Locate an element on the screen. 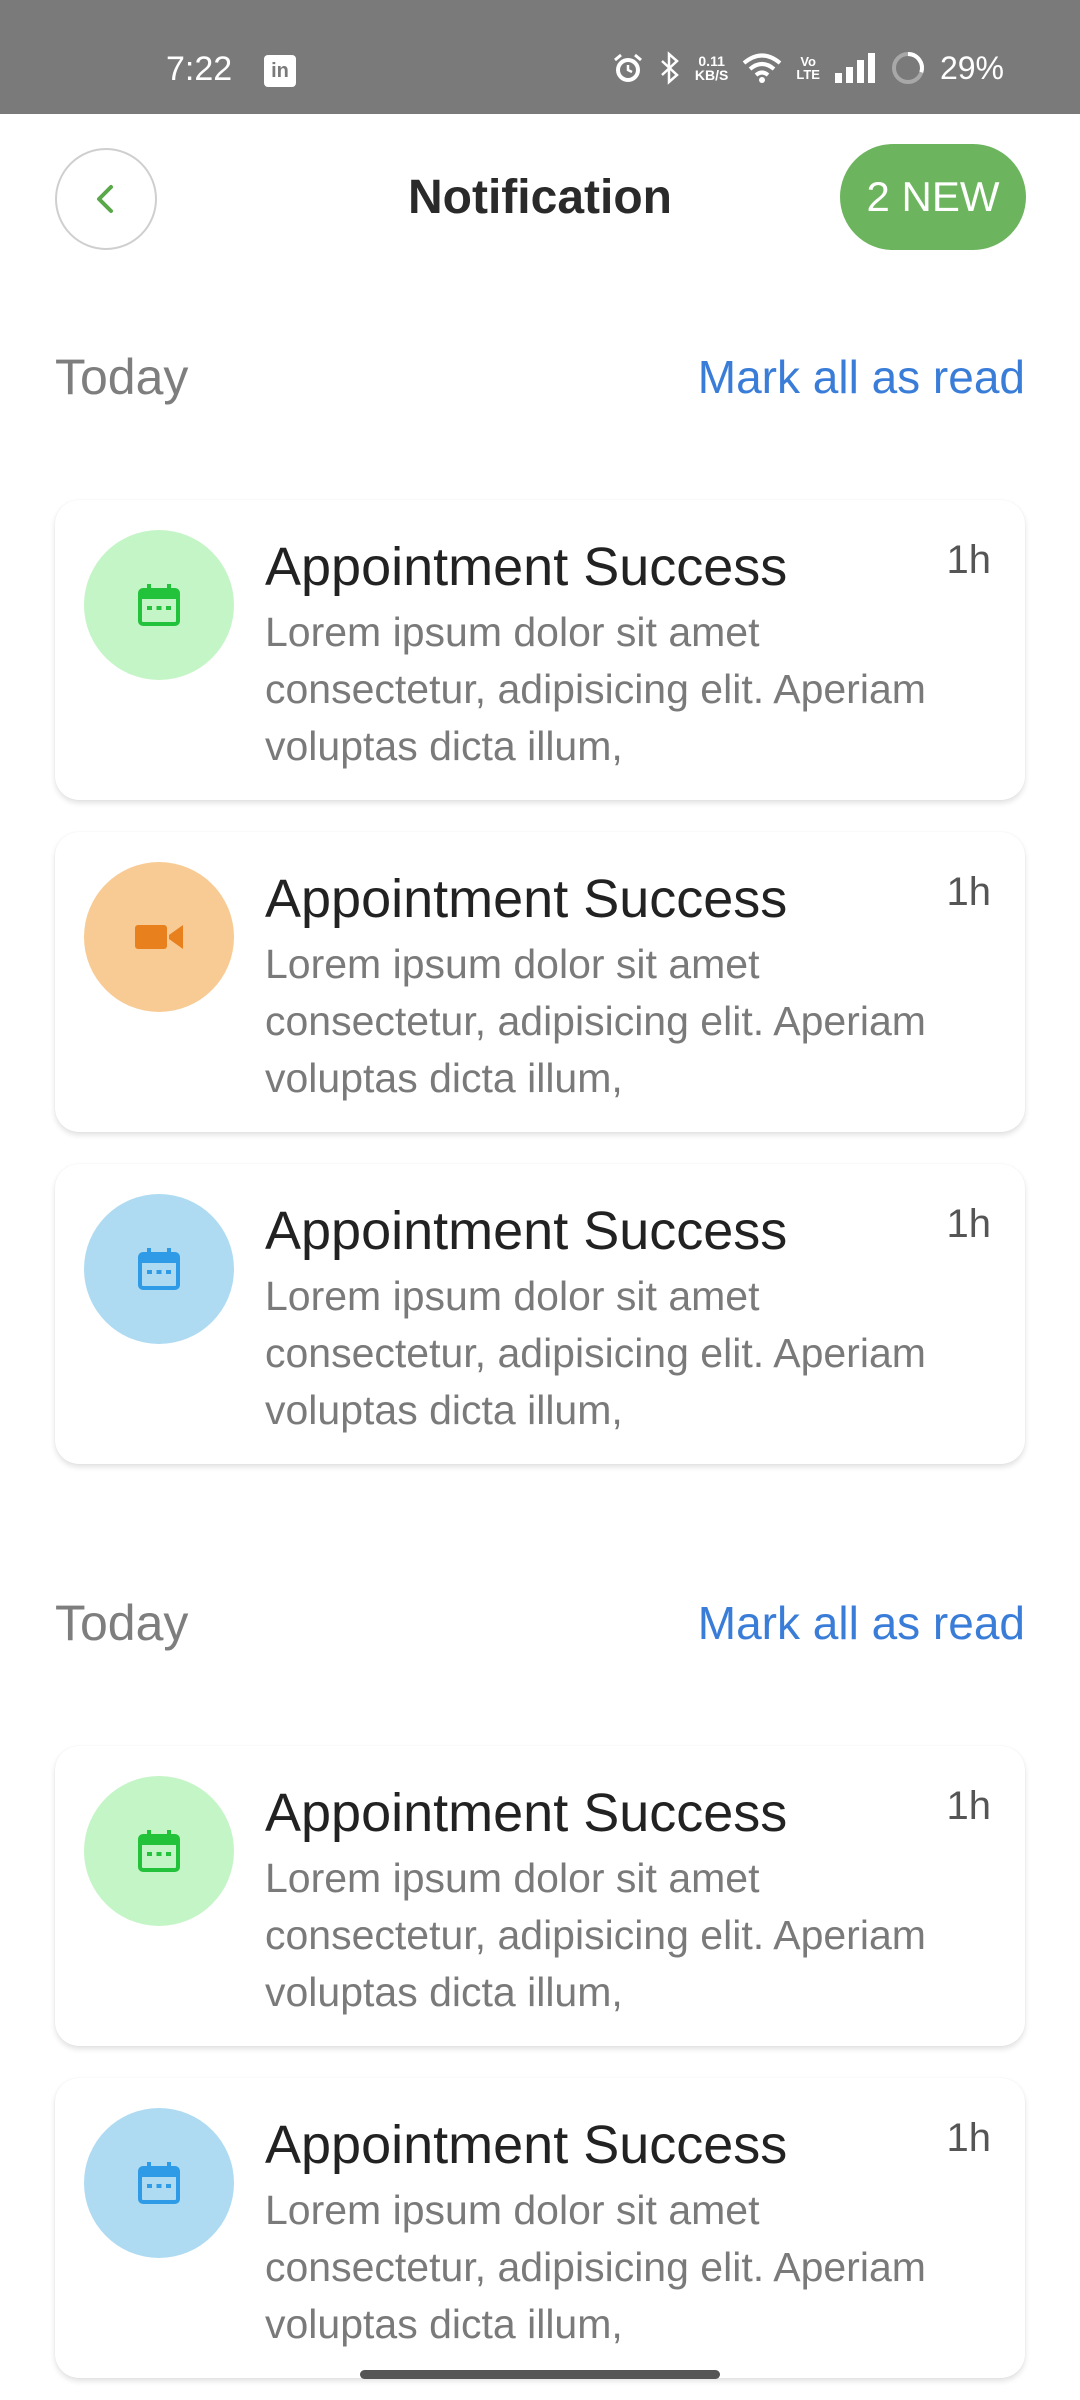  battery-percent: 29% is located at coordinates (971, 67).